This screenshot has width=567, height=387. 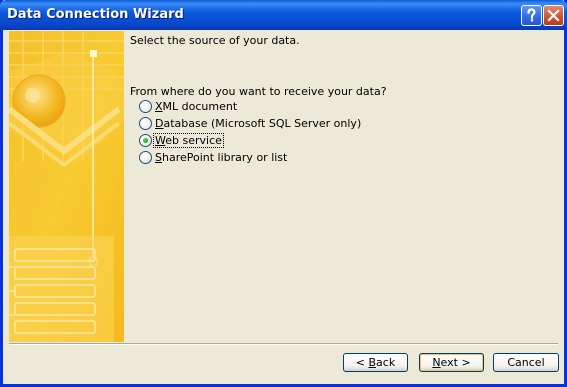 I want to click on web-service-radio, so click(x=145, y=140).